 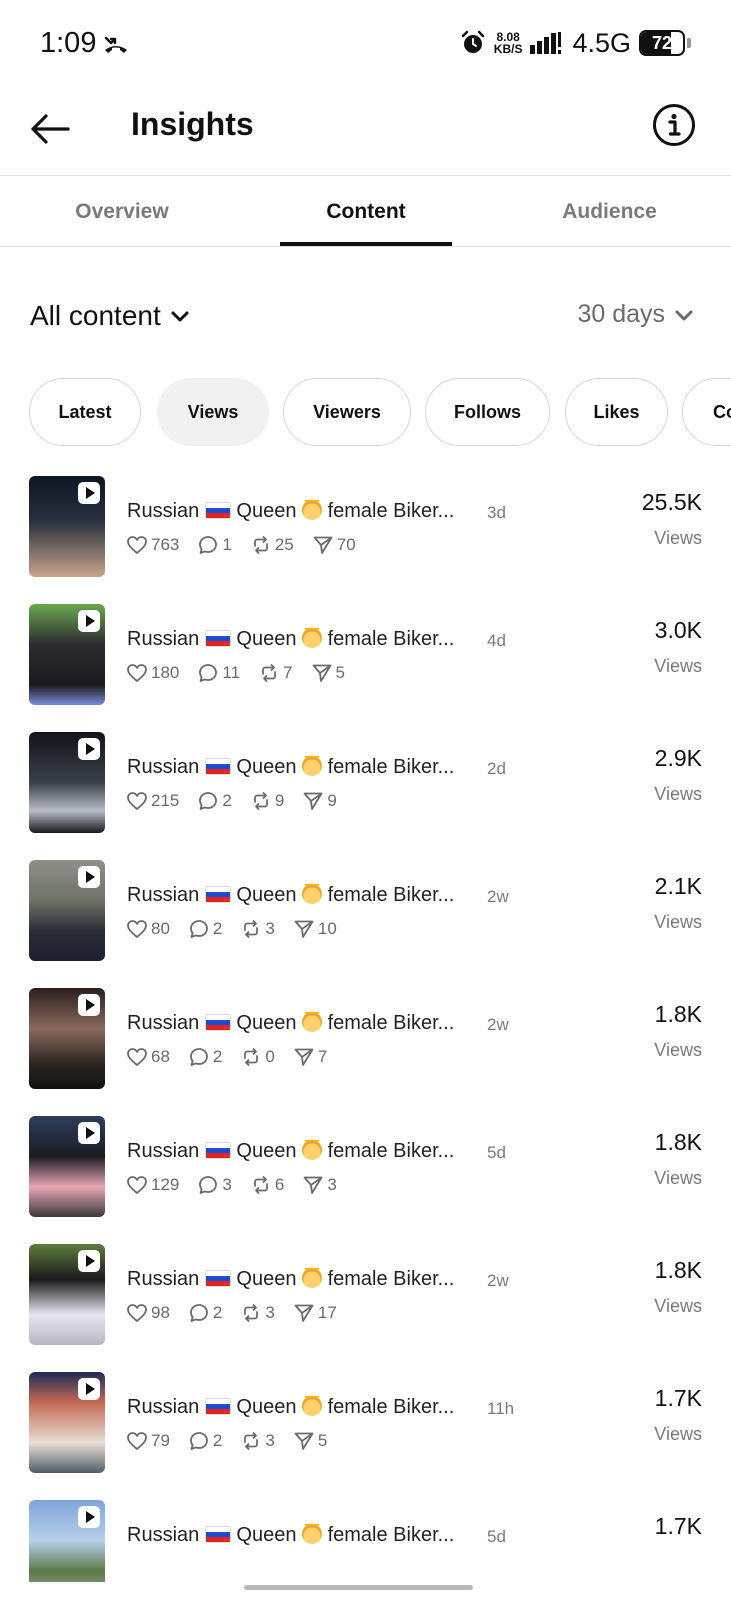 I want to click on tab-overview: Overview, so click(x=122, y=211).